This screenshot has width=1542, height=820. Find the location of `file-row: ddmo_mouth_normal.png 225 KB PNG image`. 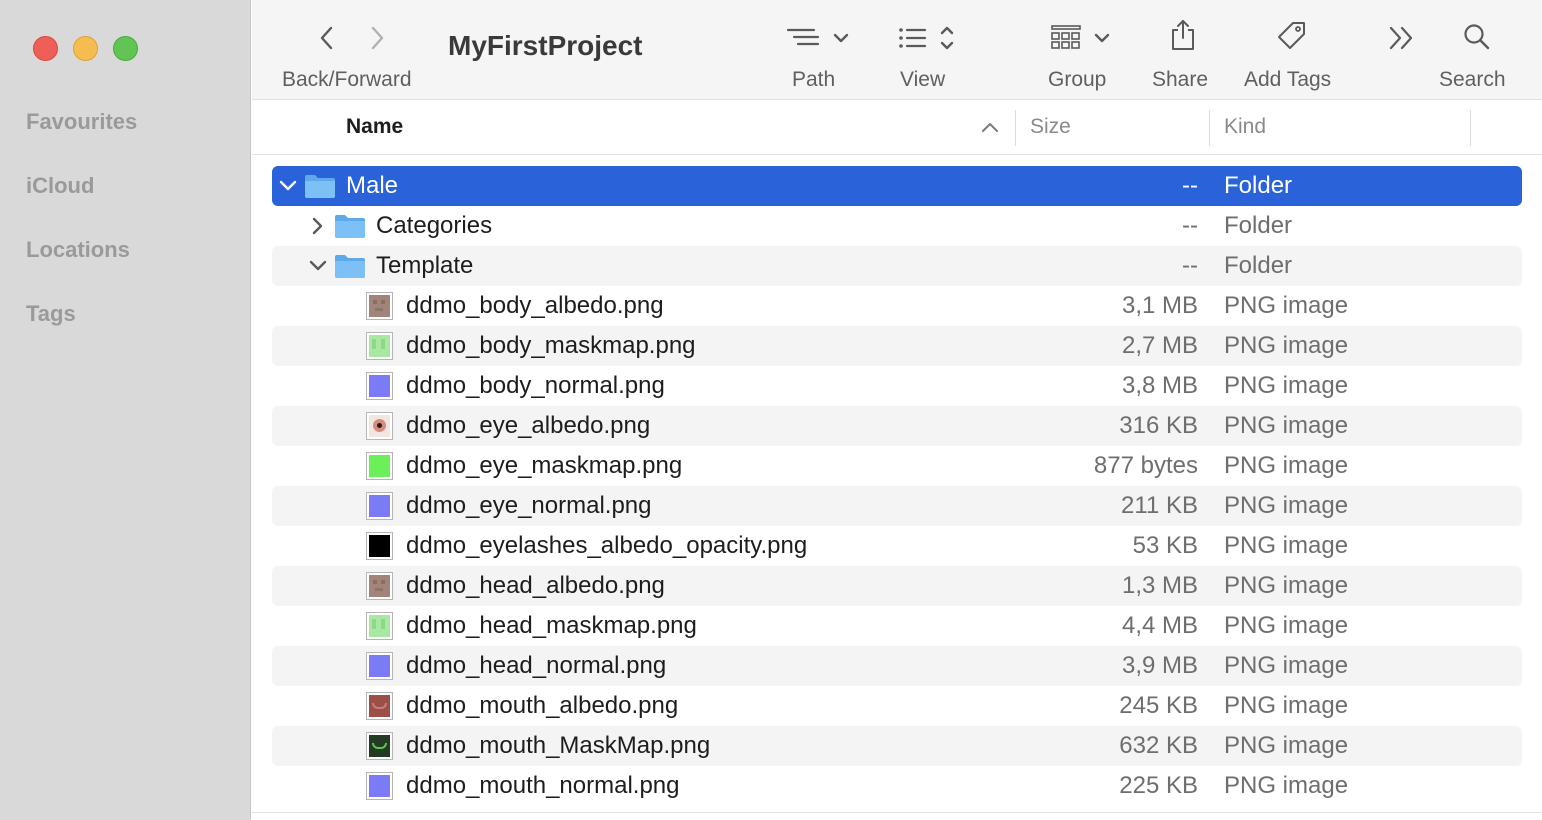

file-row: ddmo_mouth_normal.png 225 KB PNG image is located at coordinates (897, 786).